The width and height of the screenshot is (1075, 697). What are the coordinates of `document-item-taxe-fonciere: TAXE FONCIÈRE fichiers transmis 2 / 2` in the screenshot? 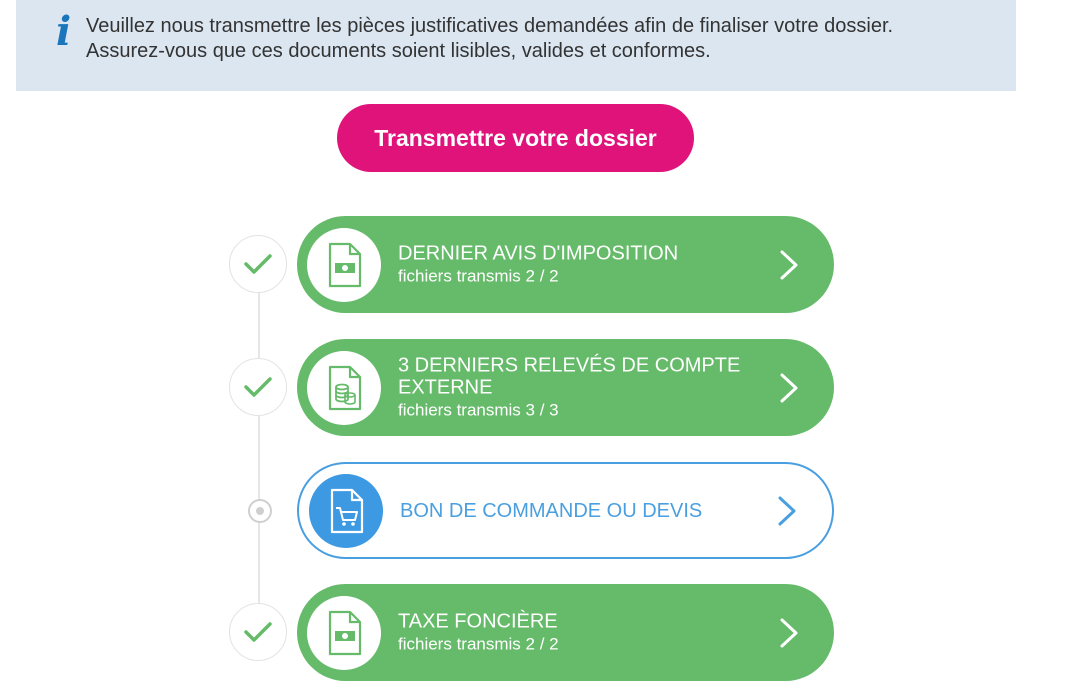 It's located at (565, 632).